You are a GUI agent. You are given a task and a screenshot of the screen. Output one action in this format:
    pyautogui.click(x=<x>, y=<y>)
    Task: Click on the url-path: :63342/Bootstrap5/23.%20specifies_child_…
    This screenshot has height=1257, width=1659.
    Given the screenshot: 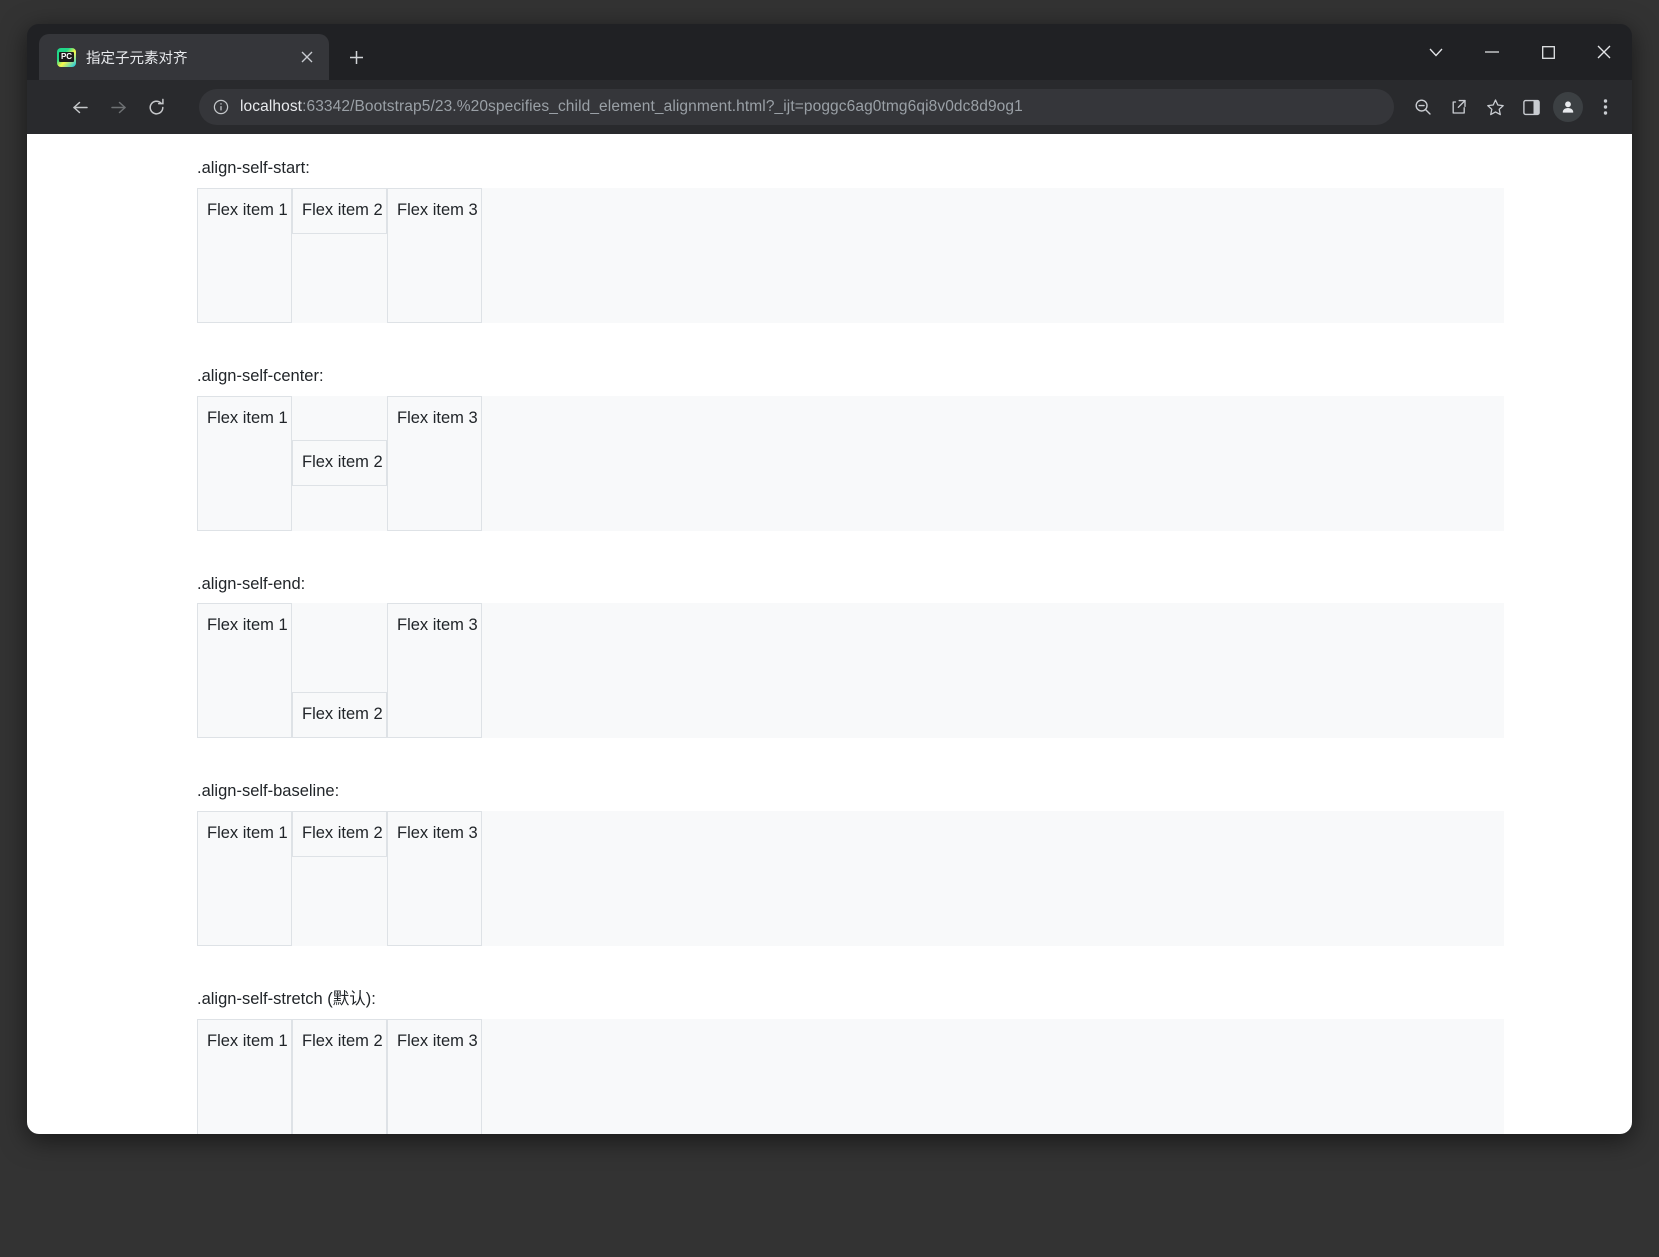 What is the action you would take?
    pyautogui.click(x=662, y=106)
    